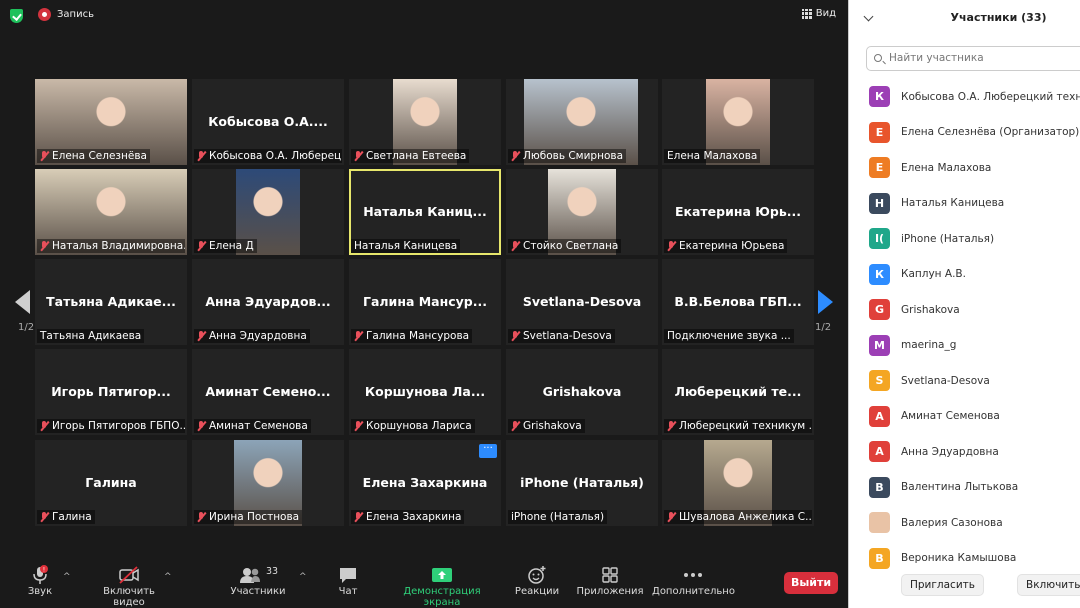 The image size is (1080, 608). I want to click on participant-row: Mmaerina_g, so click(964, 346).